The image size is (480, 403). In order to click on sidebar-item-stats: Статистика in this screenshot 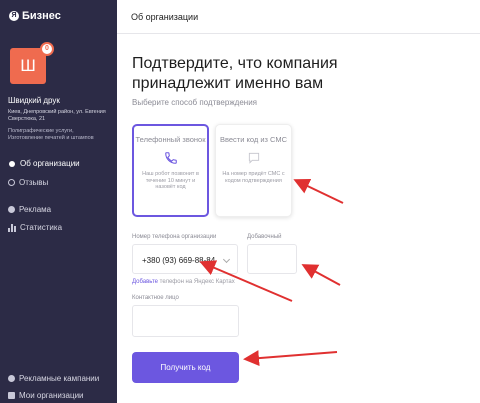, I will do `click(35, 227)`.